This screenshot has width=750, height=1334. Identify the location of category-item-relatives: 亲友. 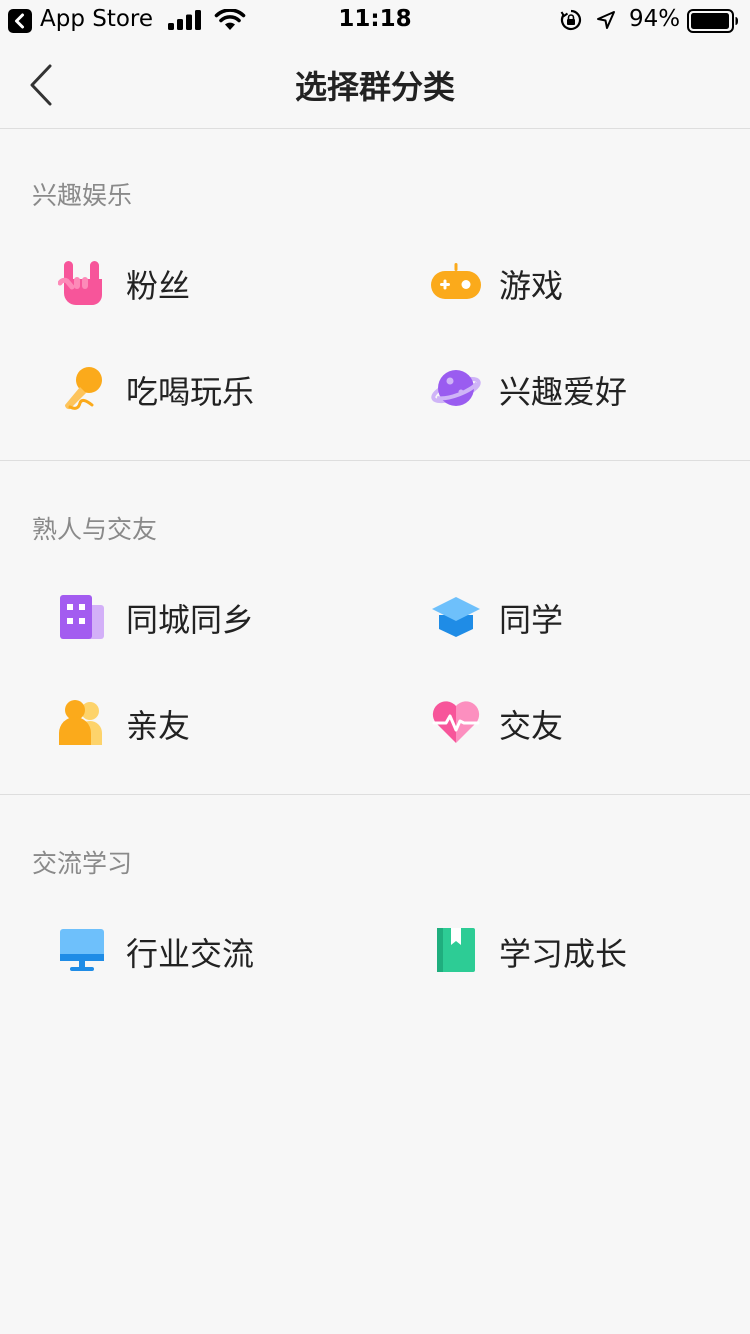
(218, 722).